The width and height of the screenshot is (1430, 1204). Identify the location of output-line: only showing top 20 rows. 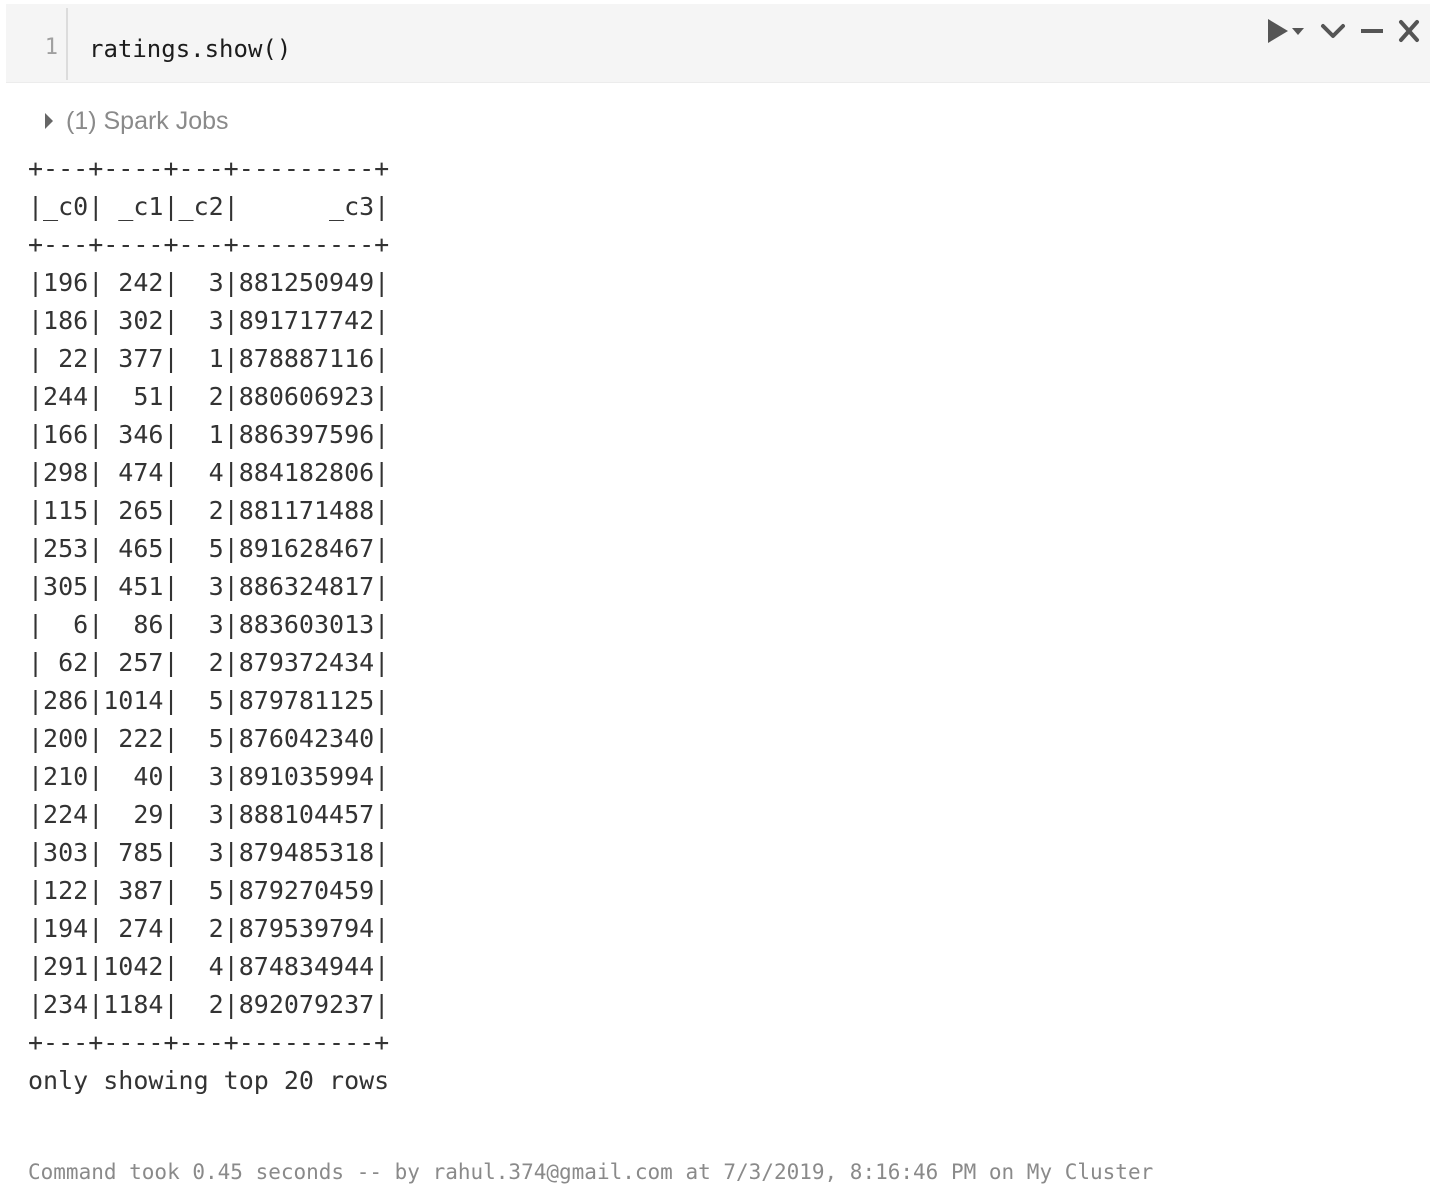
(209, 1080).